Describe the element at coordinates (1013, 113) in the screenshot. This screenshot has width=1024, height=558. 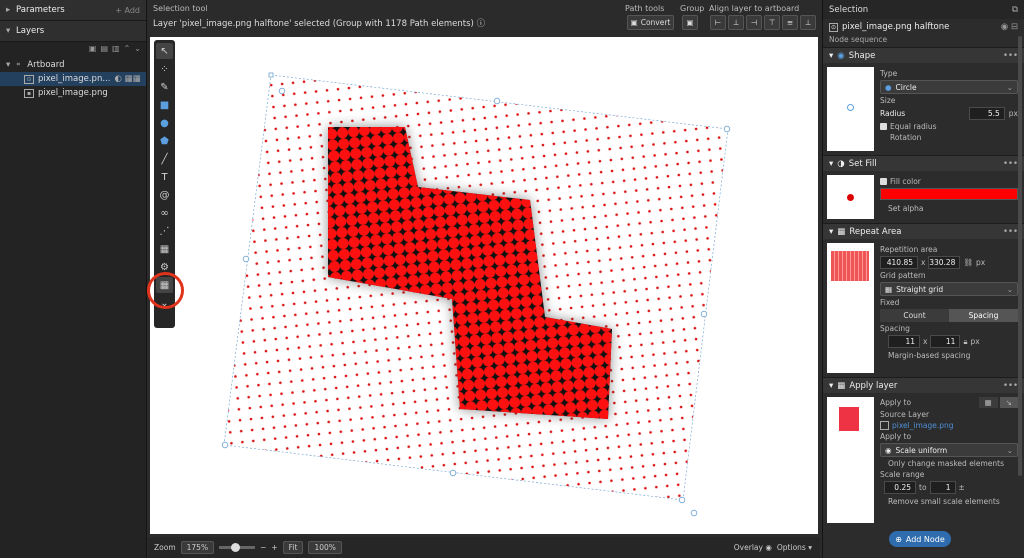
I see `radius-unit: px` at that location.